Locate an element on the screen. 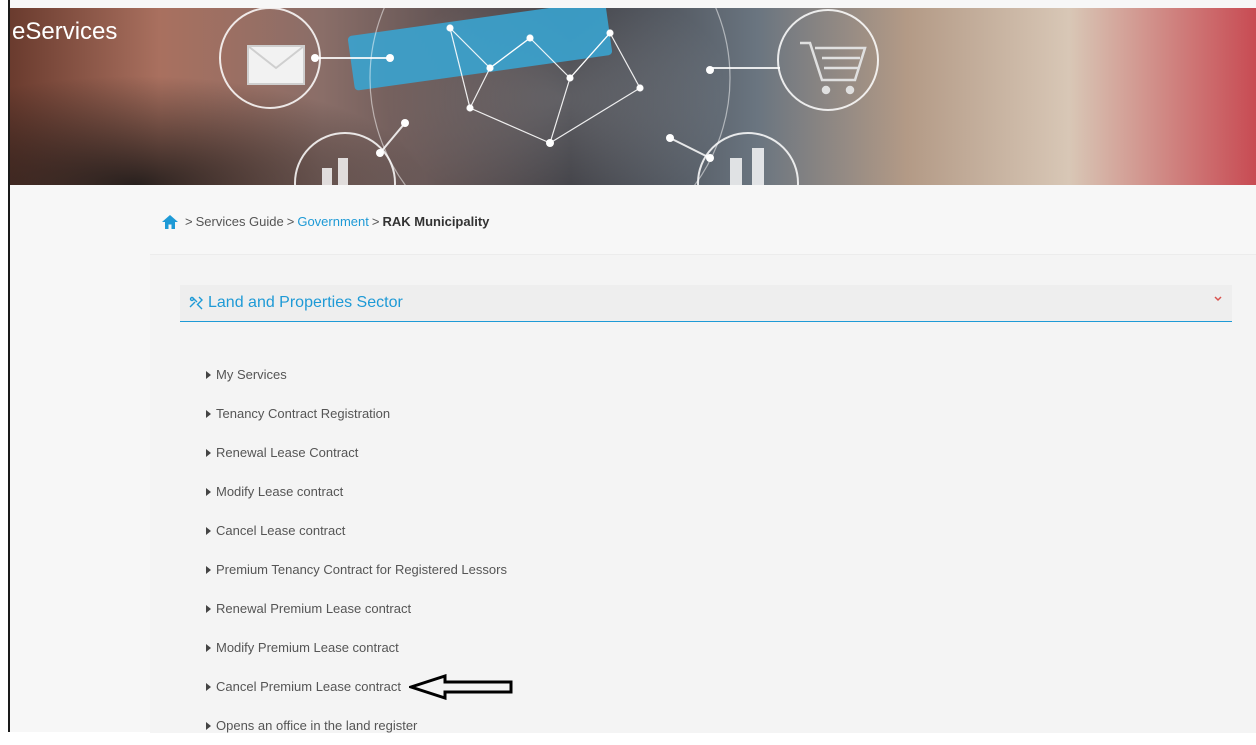 The height and width of the screenshot is (745, 1256). service-item-renewal-lease: Renewal Lease Contract is located at coordinates (706, 452).